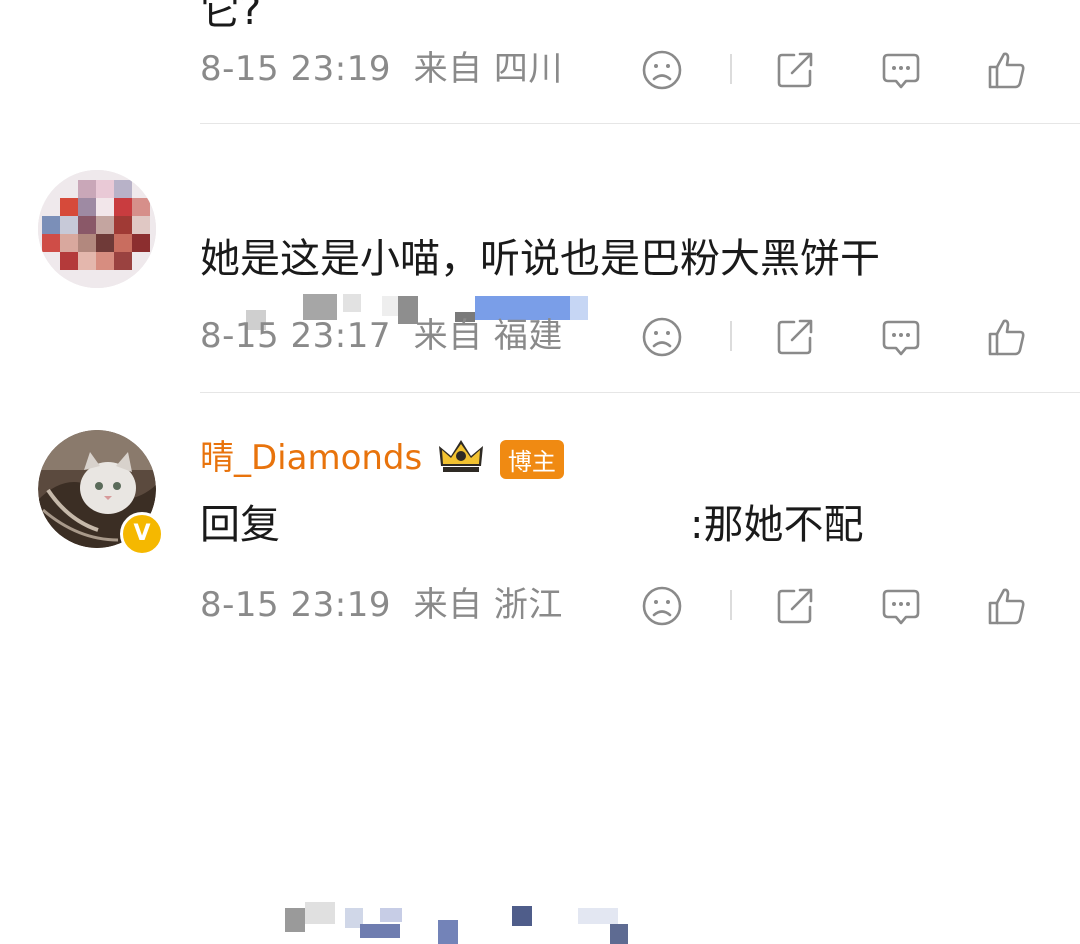 The width and height of the screenshot is (1080, 944). What do you see at coordinates (640, 69) in the screenshot?
I see `comment-meta: 8-15 23:19 来自 四川` at bounding box center [640, 69].